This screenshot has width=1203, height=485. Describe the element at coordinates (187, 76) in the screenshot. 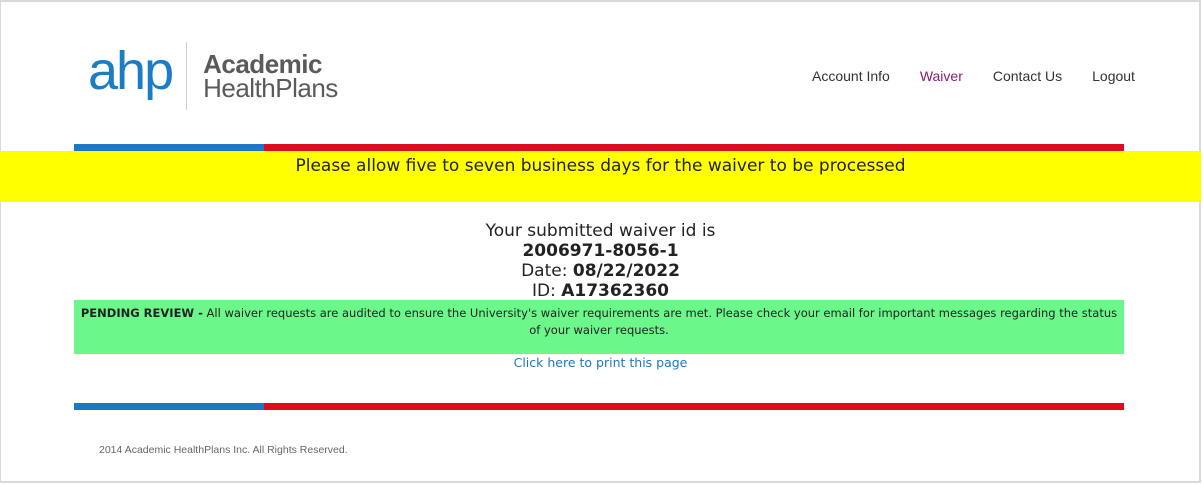

I see `logo-divider` at that location.